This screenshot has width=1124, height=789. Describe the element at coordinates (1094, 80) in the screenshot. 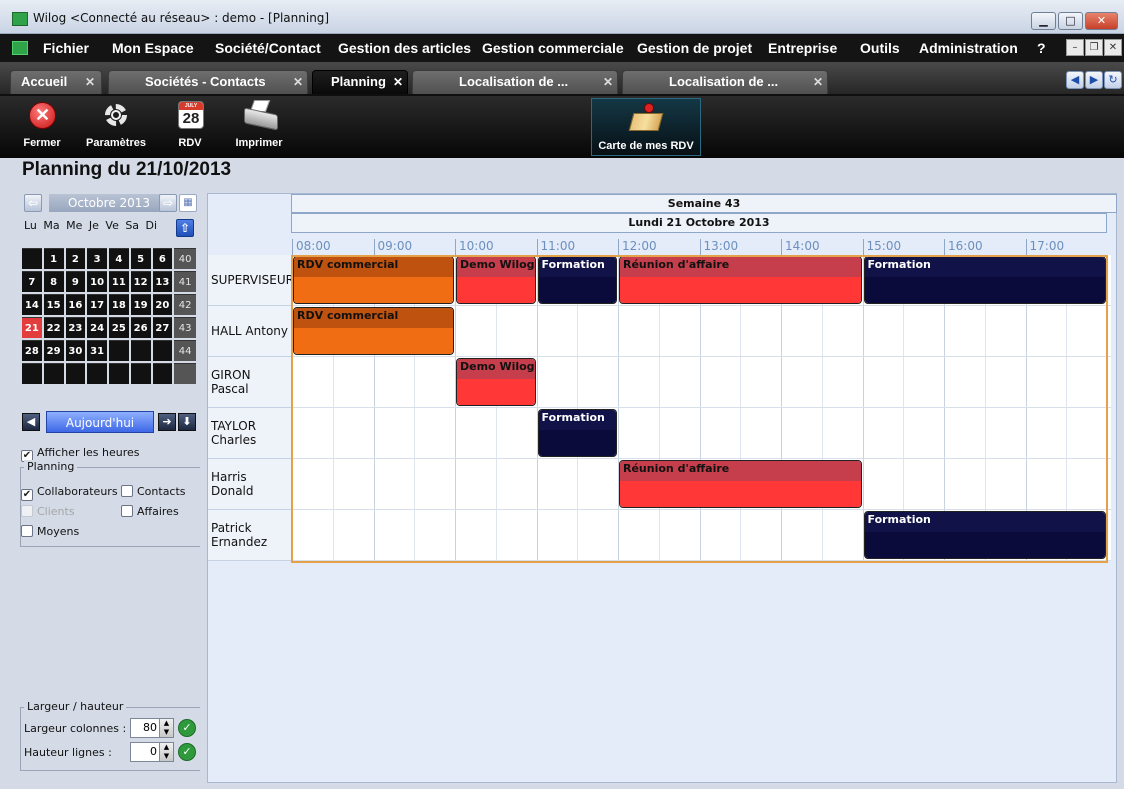

I see `tab-next-icon: ▶` at that location.